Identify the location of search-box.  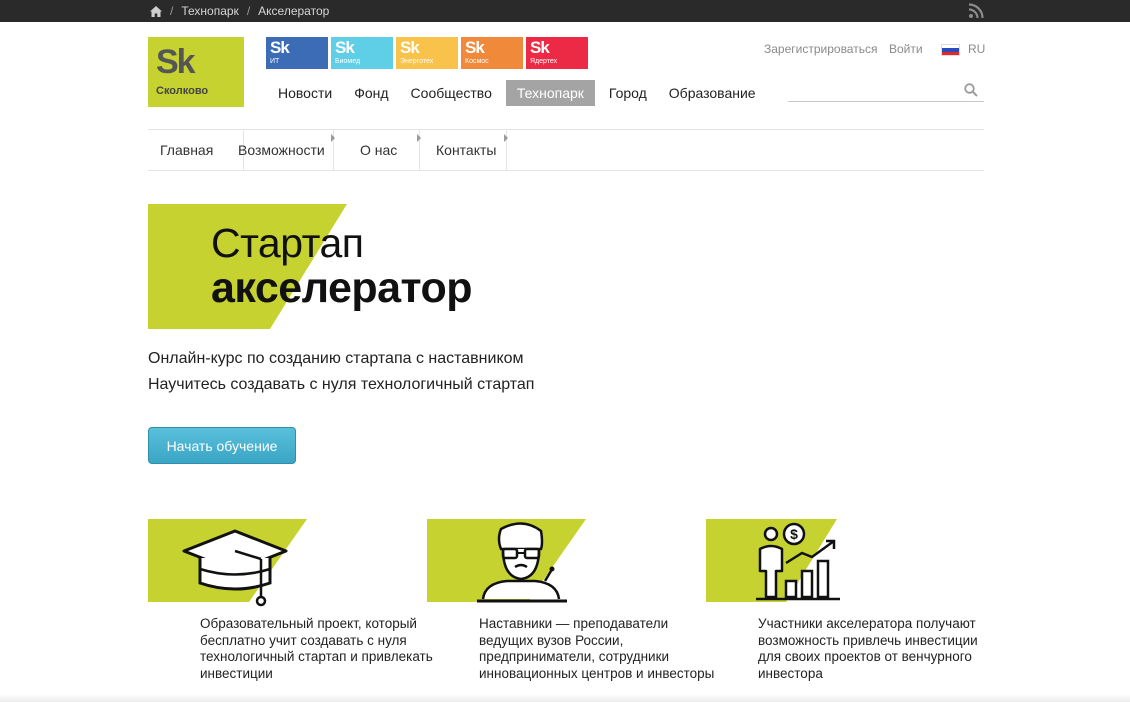
(886, 90).